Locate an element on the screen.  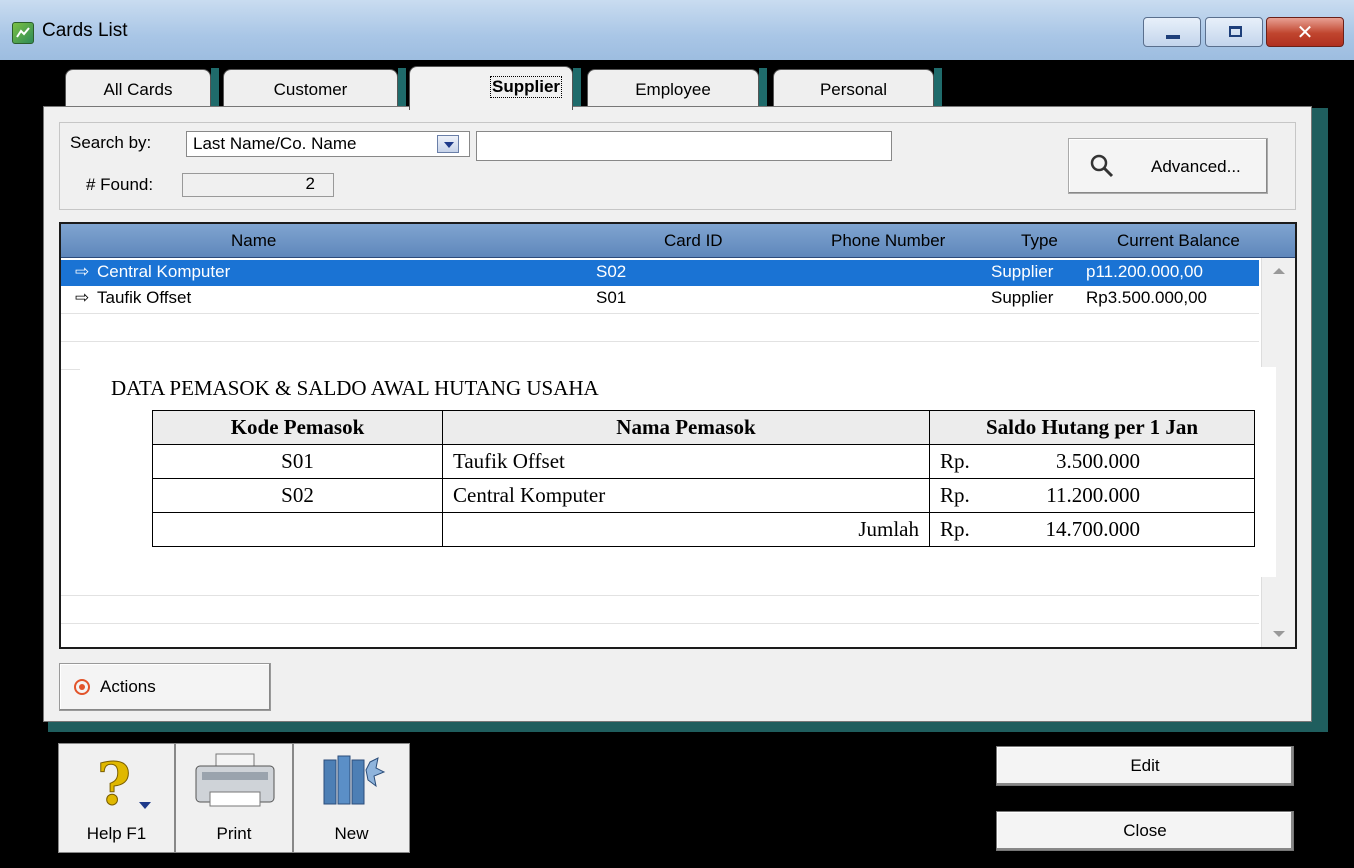
maximize-button is located at coordinates (1234, 32).